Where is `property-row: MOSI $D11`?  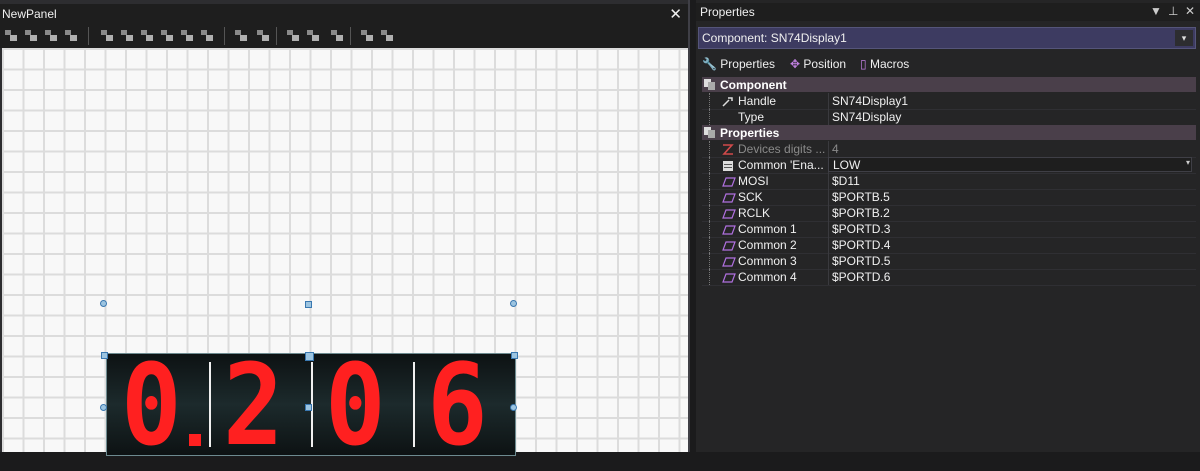 property-row: MOSI $D11 is located at coordinates (949, 181).